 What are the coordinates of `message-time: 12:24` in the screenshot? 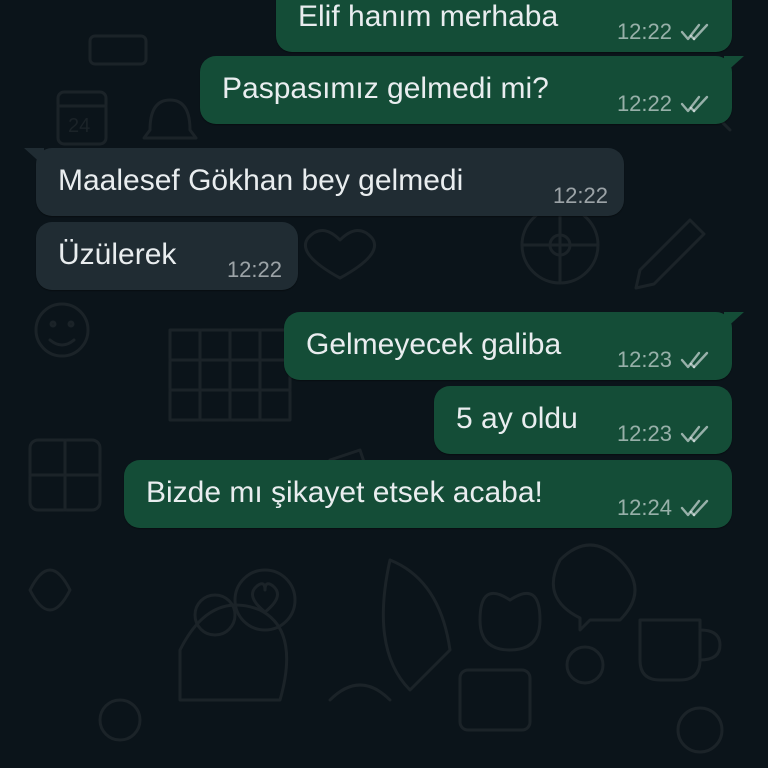 It's located at (644, 507).